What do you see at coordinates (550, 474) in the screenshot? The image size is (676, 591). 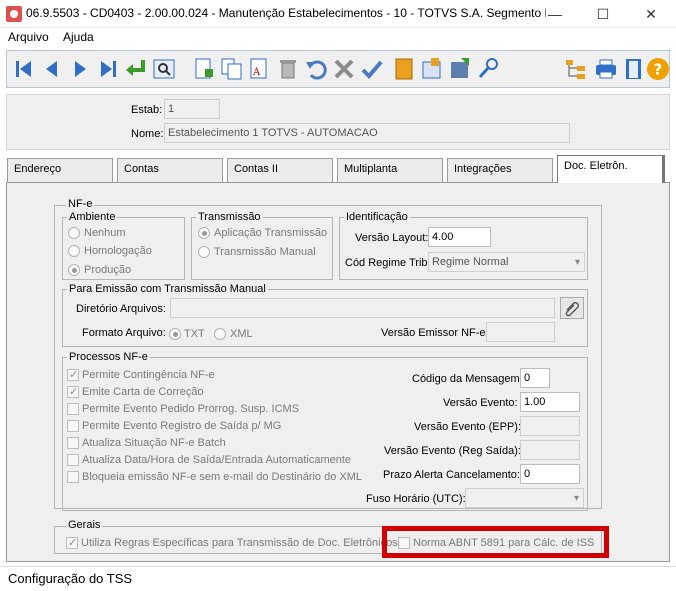 I see `prazo-alerta-field: 0` at bounding box center [550, 474].